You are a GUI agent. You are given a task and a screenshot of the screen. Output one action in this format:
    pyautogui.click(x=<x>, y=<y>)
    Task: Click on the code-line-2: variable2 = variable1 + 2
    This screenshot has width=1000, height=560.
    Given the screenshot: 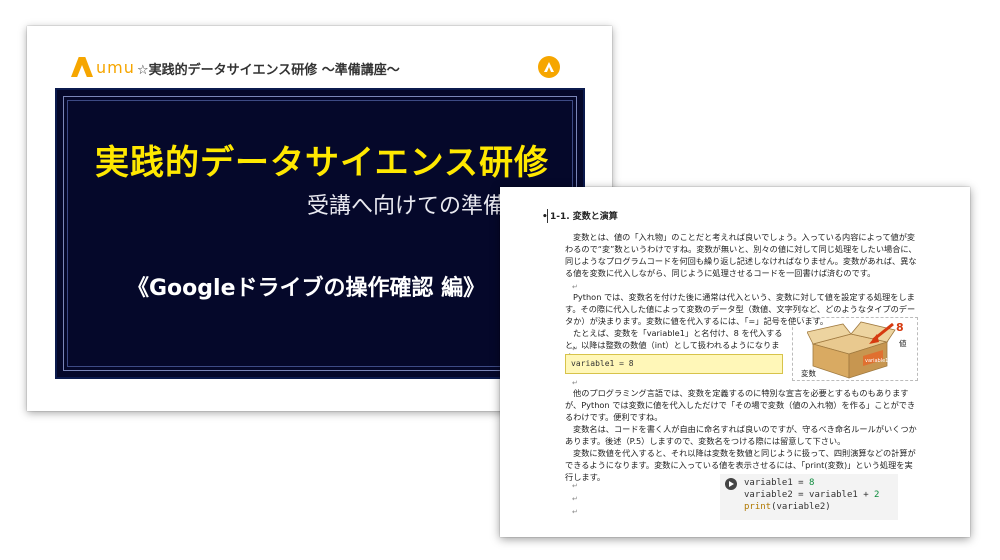 What is the action you would take?
    pyautogui.click(x=812, y=495)
    